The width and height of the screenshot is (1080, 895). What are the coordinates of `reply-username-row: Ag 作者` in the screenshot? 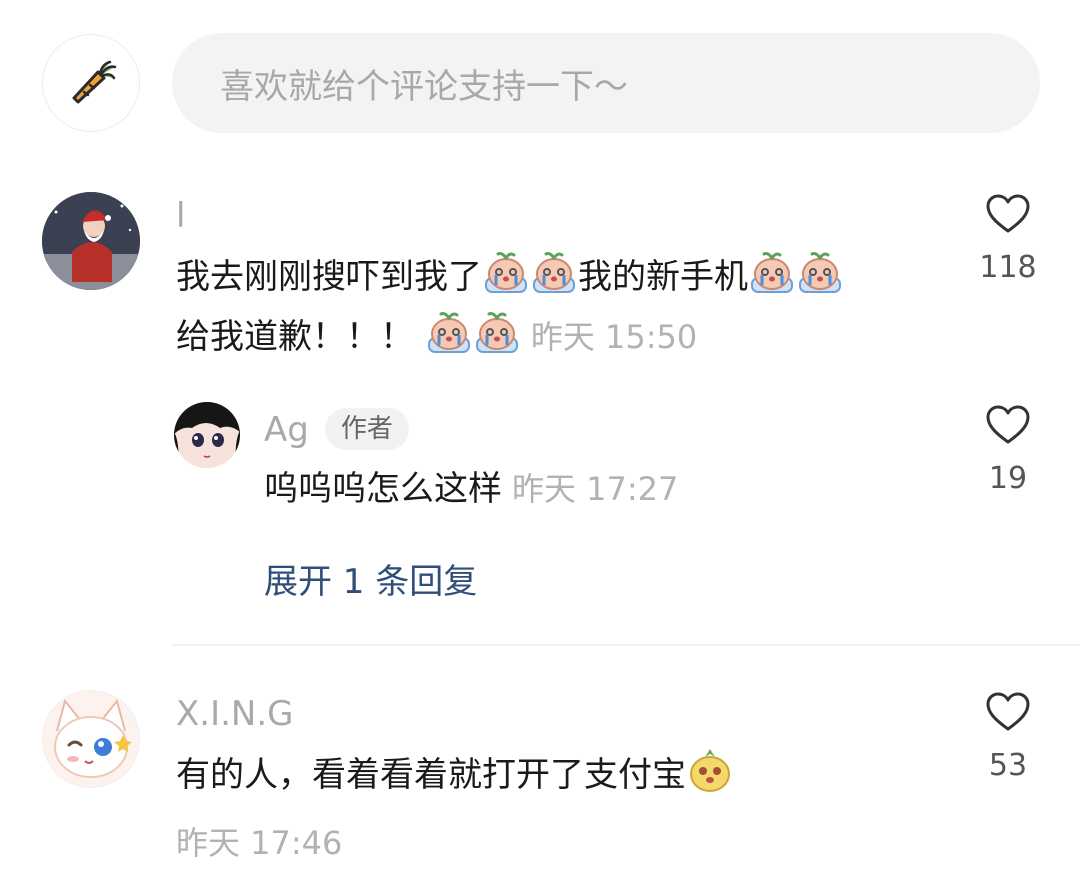 It's located at (336, 429).